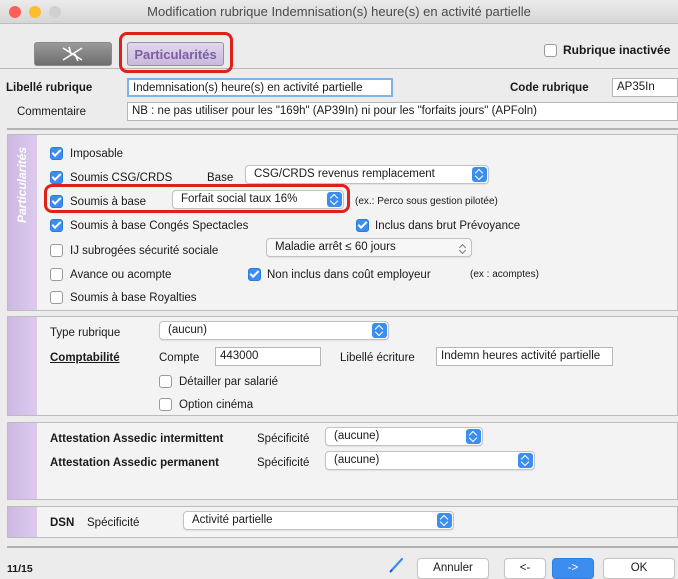 The height and width of the screenshot is (579, 678). What do you see at coordinates (22, 185) in the screenshot?
I see `particularites-side-label: Particularités` at bounding box center [22, 185].